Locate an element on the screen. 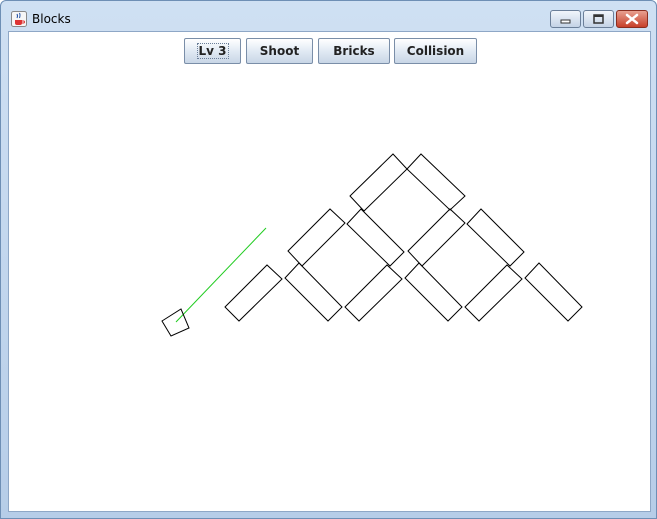  title-bar: Blocks is located at coordinates (328, 16).